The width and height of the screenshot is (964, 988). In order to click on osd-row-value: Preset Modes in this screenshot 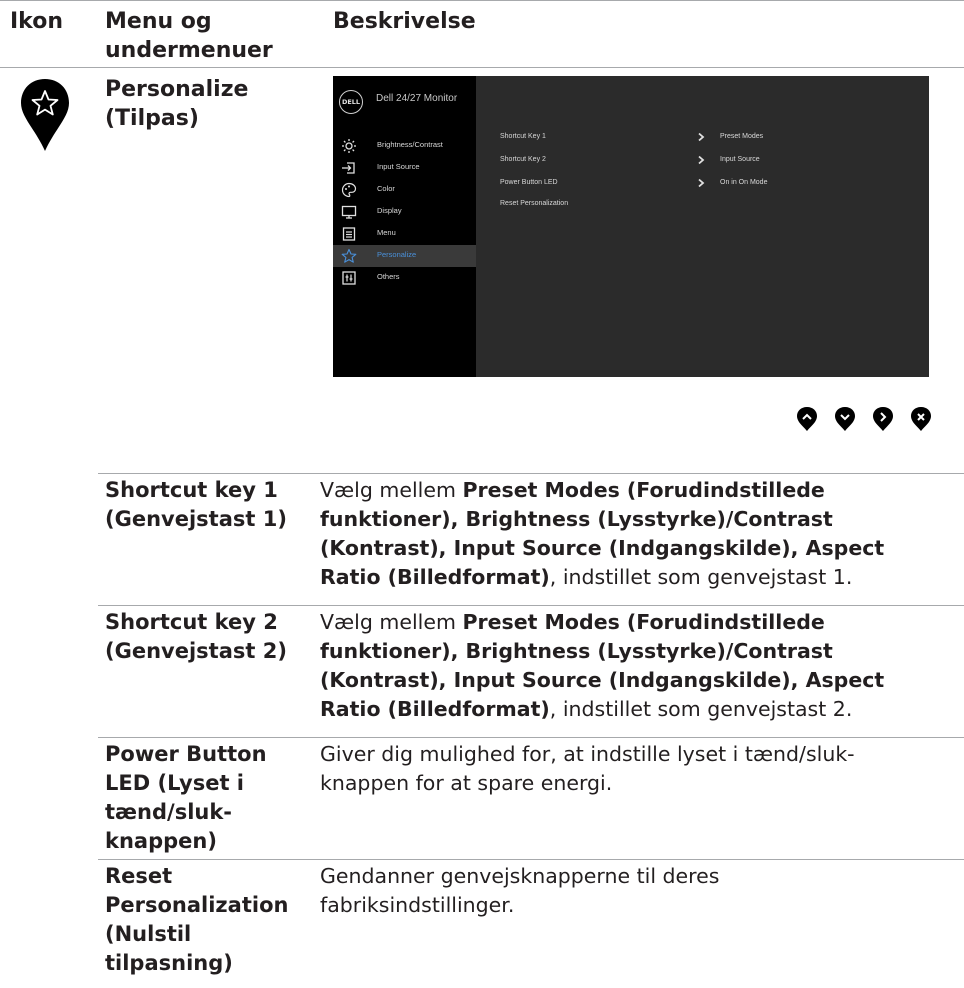, I will do `click(742, 136)`.